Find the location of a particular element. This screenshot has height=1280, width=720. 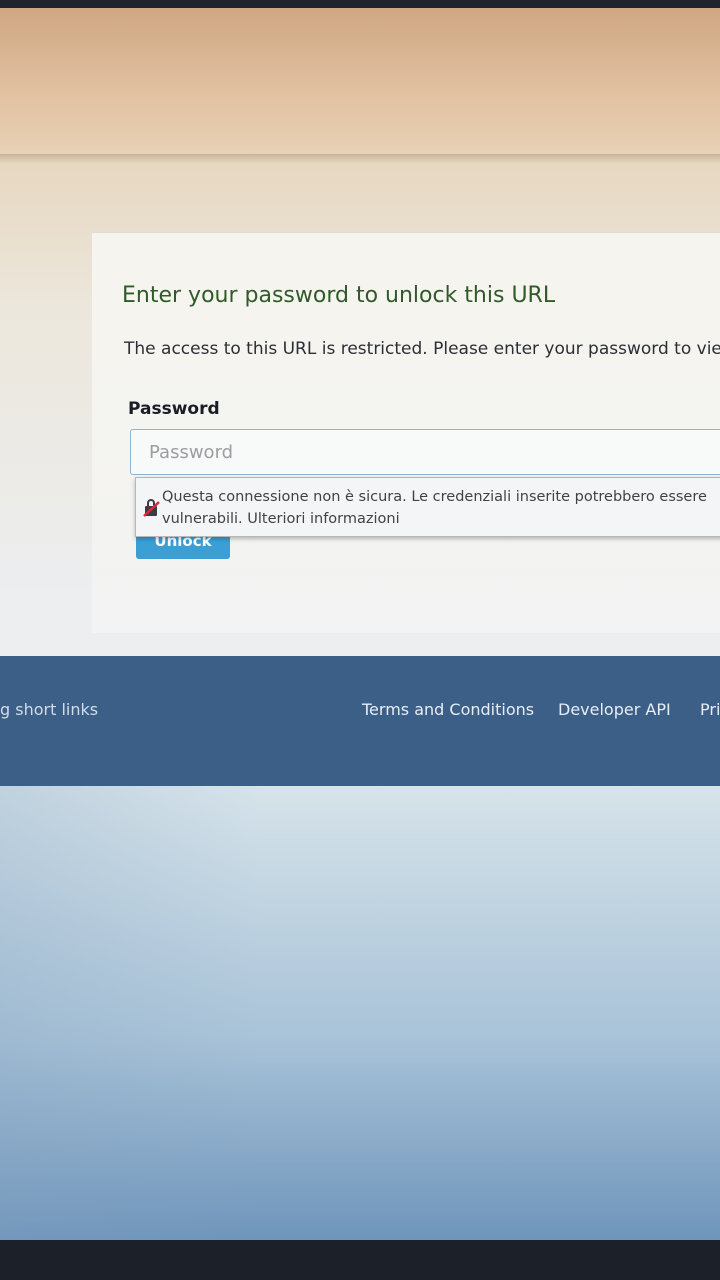

header-shadow is located at coordinates (360, 159).